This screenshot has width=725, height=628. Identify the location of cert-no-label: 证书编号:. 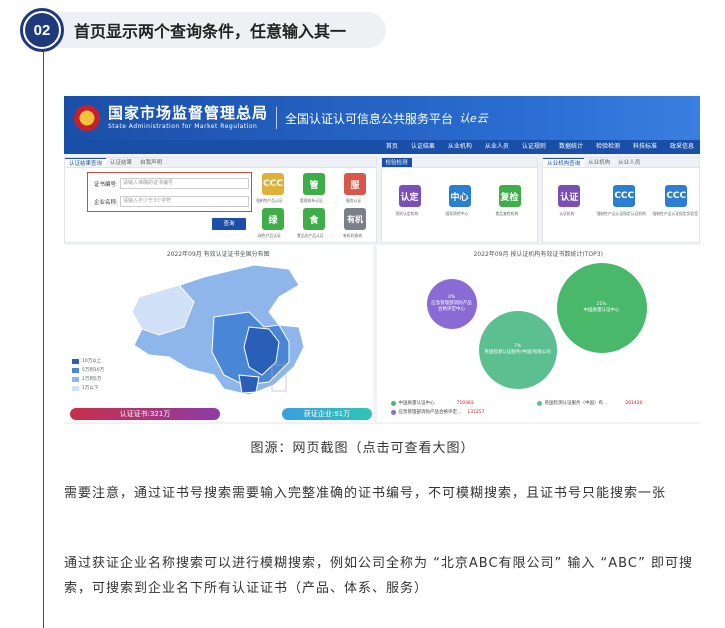
(106, 184).